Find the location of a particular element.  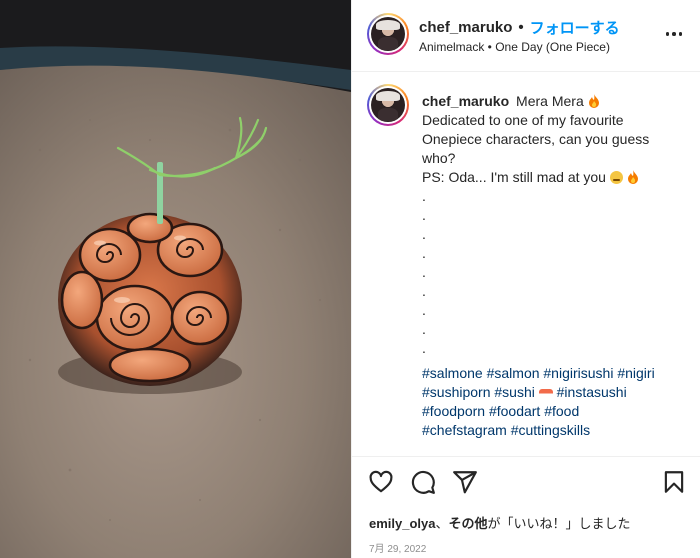

heart-icon is located at coordinates (381, 482).